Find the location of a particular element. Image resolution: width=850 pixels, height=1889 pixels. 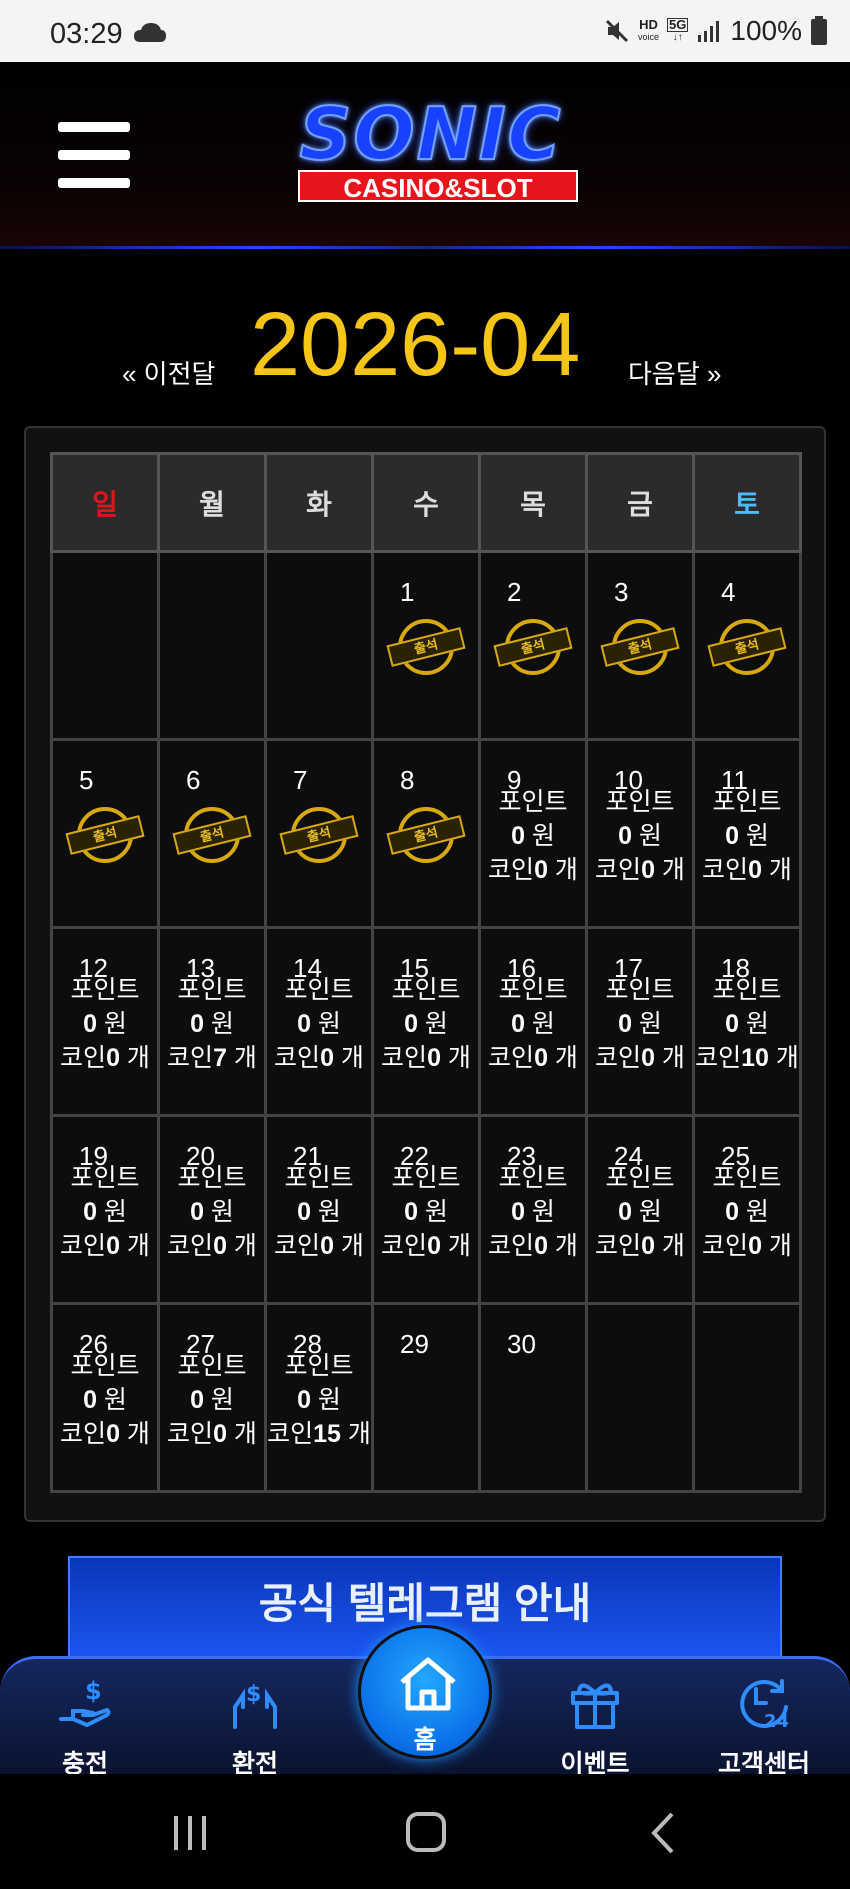

calendar-day-cell: 17 포인트 0 원 코인0 개 is located at coordinates (640, 1021).